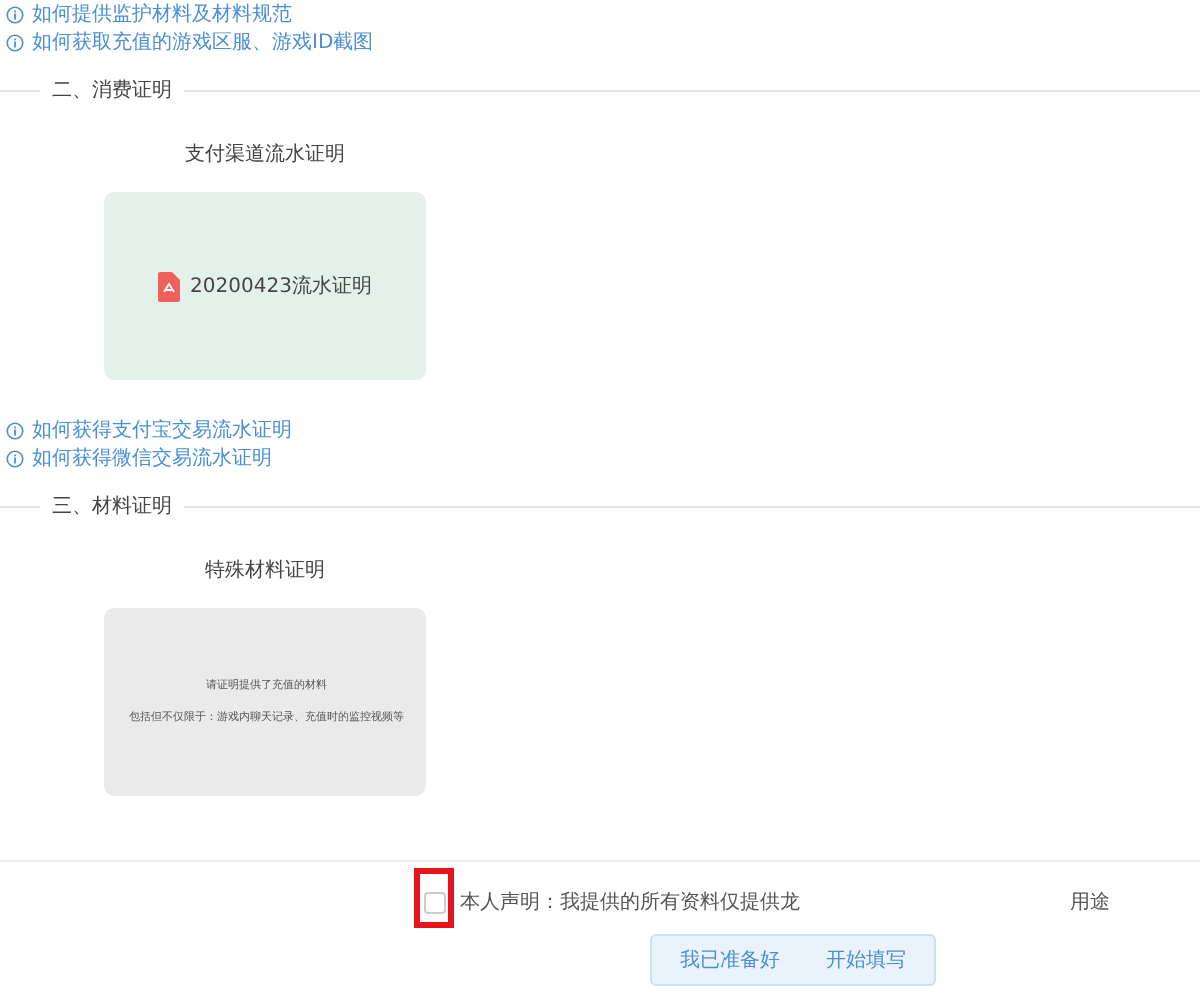 This screenshot has width=1200, height=994. I want to click on help-link: 如何获取充值的游戏区服、游戏ID截图, so click(600, 42).